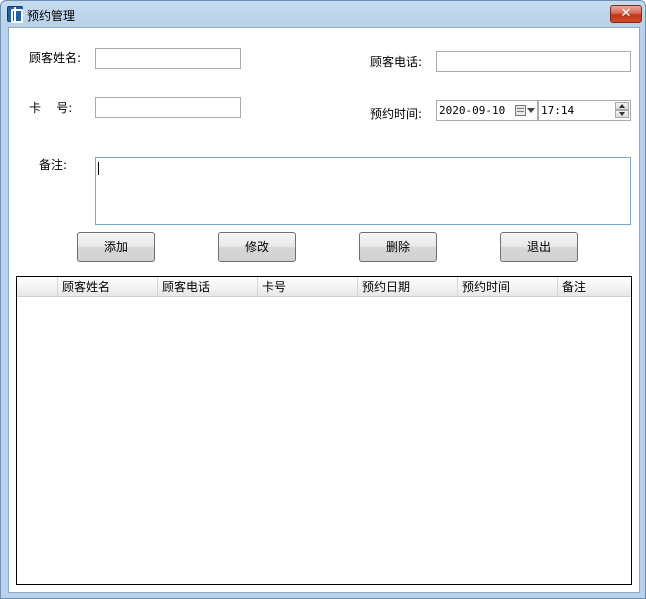  I want to click on close-button: ✕, so click(626, 14).